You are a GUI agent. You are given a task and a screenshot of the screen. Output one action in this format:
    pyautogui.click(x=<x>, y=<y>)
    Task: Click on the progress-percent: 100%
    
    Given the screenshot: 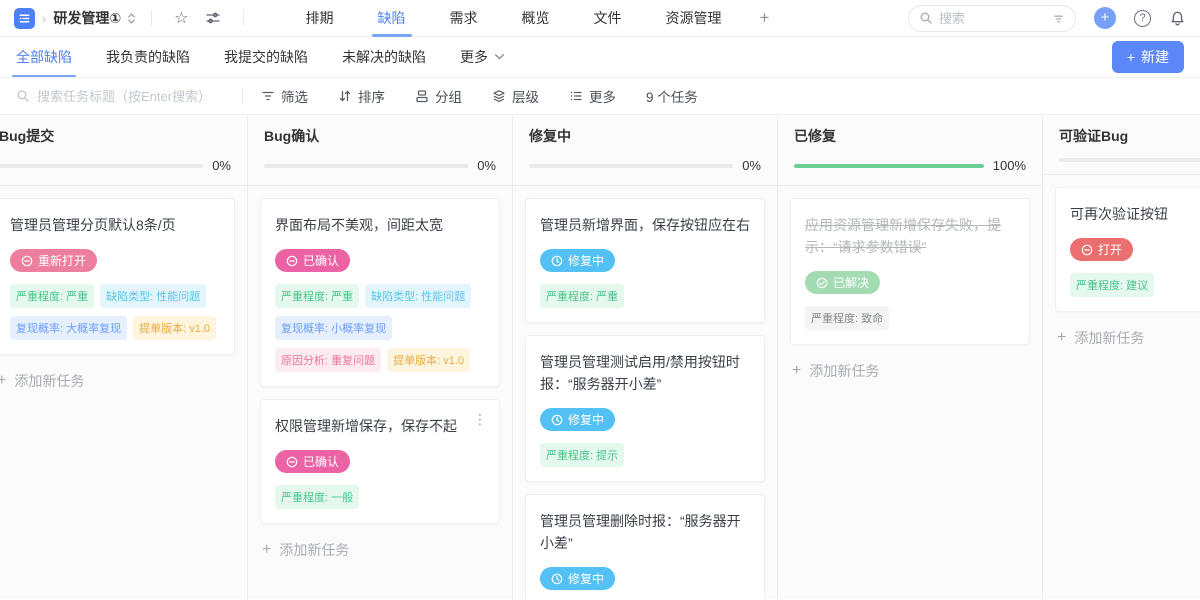 What is the action you would take?
    pyautogui.click(x=1009, y=165)
    